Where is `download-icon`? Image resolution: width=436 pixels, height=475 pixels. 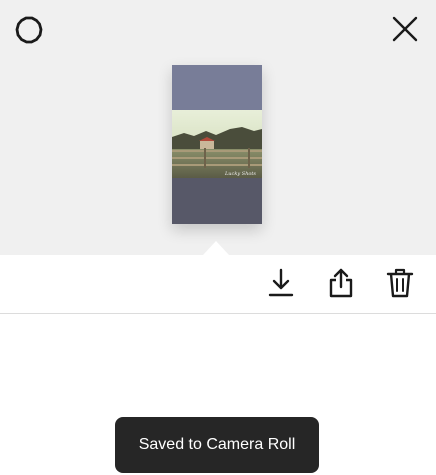 download-icon is located at coordinates (281, 285).